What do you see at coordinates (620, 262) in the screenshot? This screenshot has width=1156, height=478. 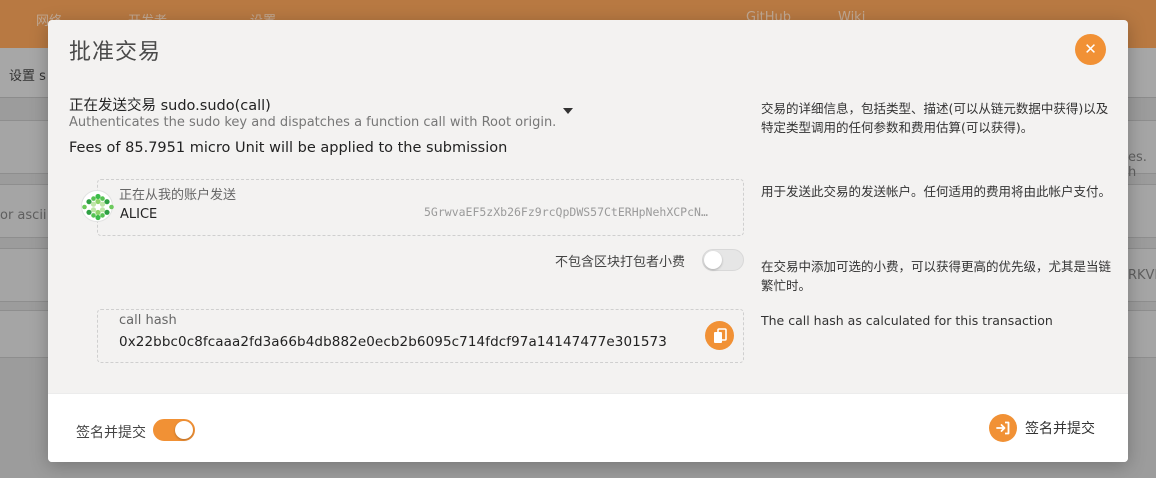 I see `tip-toggle-label: 不包含区块打包者小费` at bounding box center [620, 262].